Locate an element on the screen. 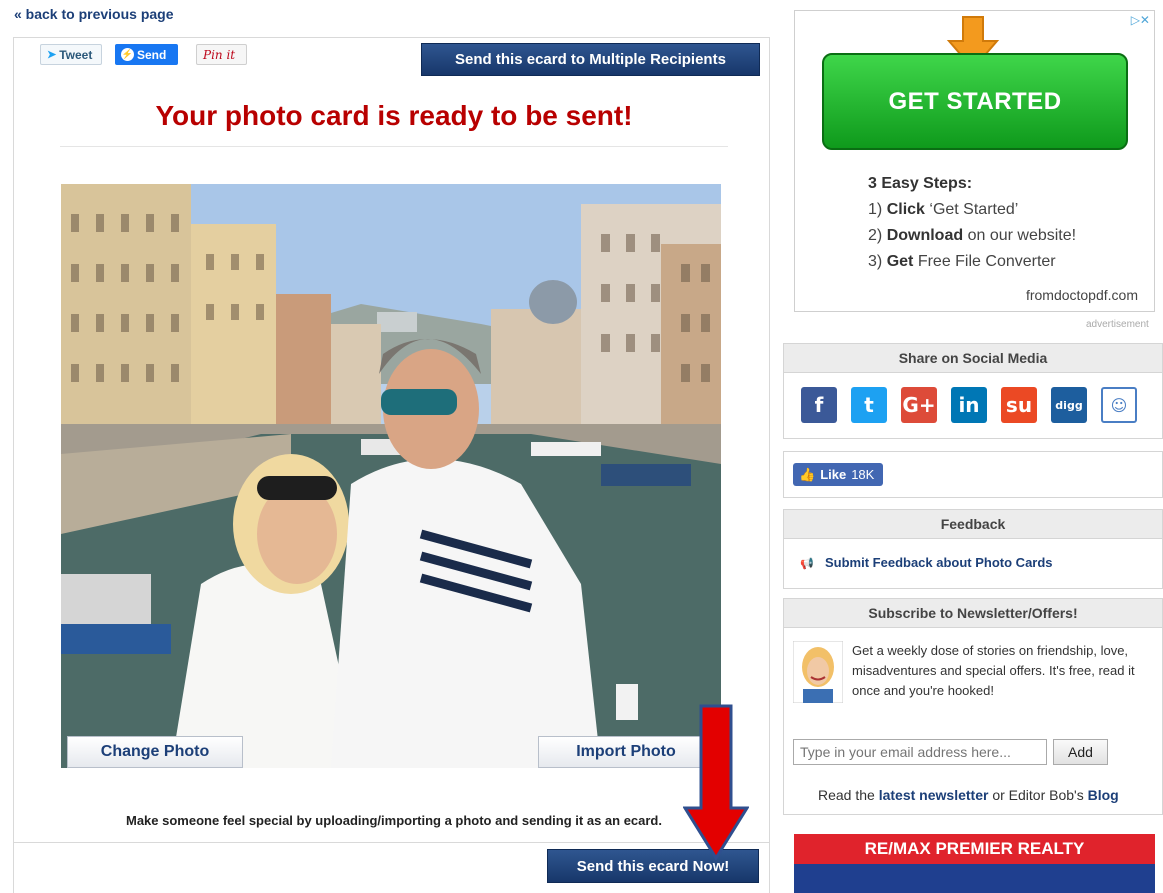  tweet-button: ➤ Tweet is located at coordinates (71, 54).